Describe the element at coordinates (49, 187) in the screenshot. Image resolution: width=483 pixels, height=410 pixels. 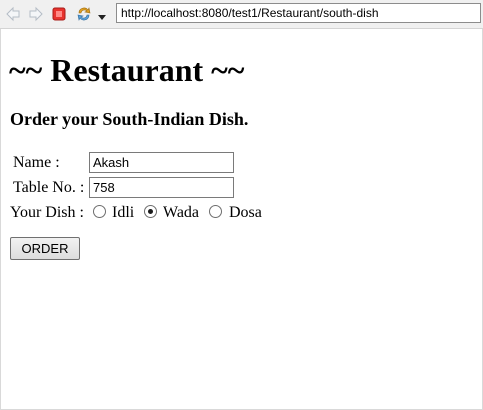
I see `table-label: Table No. :` at that location.